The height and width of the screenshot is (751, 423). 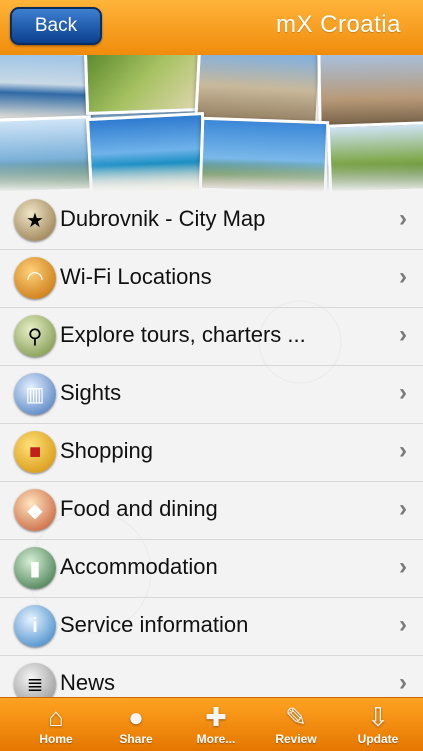 I want to click on tab-review-label: Review, so click(x=296, y=739).